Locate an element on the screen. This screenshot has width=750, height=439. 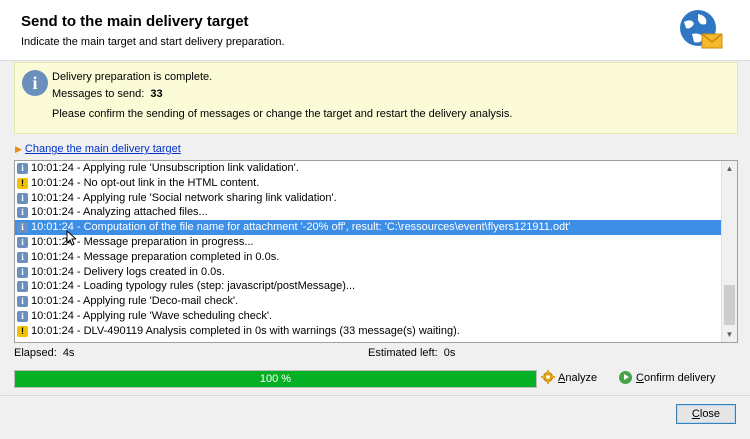
analyze-button: Analyze is located at coordinates (569, 378).